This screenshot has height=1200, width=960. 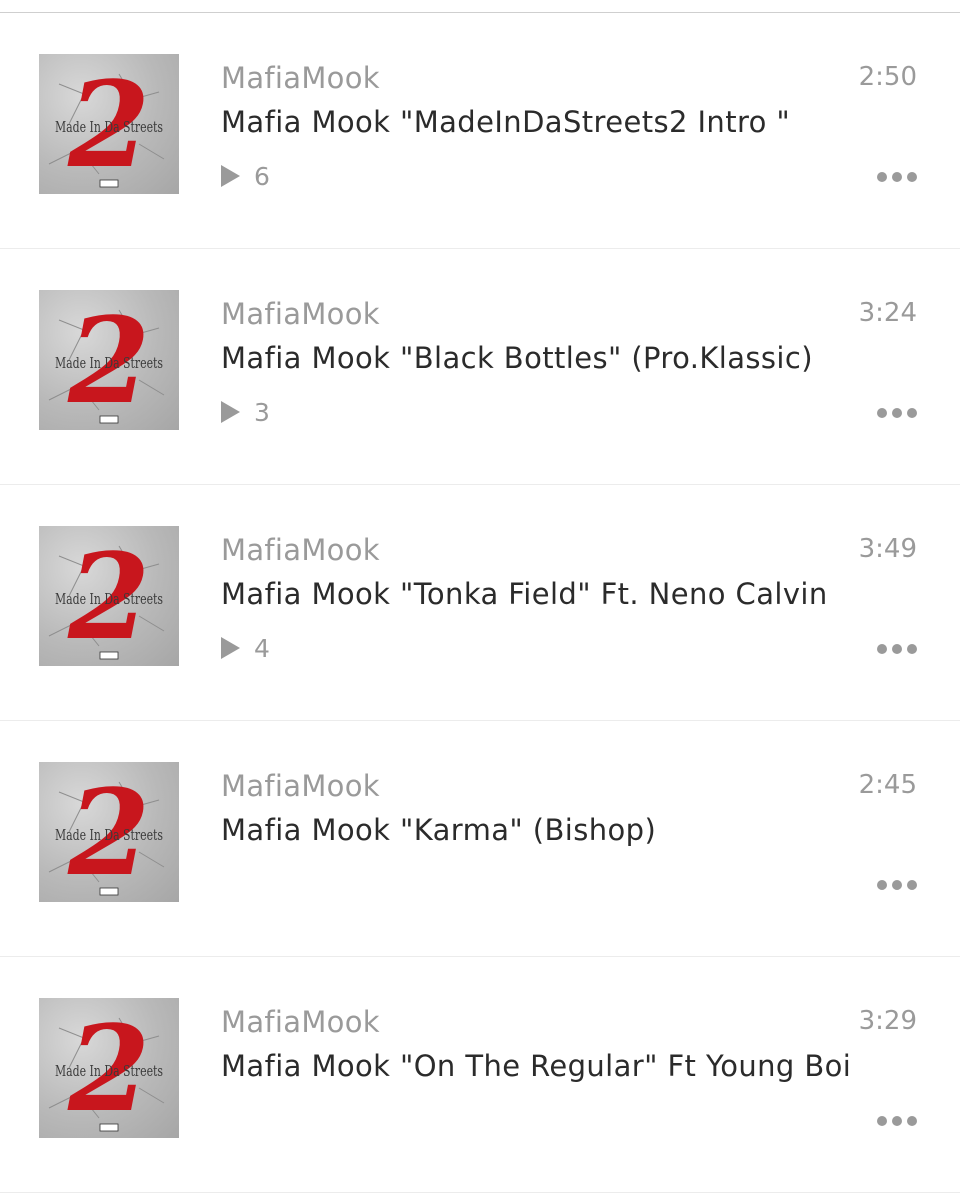 What do you see at coordinates (540, 594) in the screenshot?
I see `track-title: Mafia Mook "Tonka Field" Ft. Neno Calvin` at bounding box center [540, 594].